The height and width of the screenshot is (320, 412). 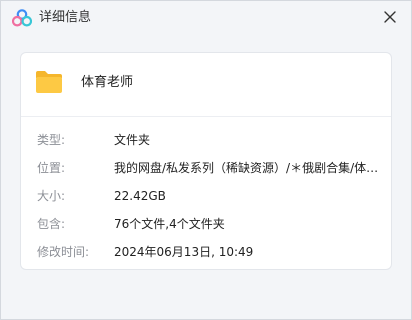 I want to click on folder-name: 体育老师, so click(x=107, y=82).